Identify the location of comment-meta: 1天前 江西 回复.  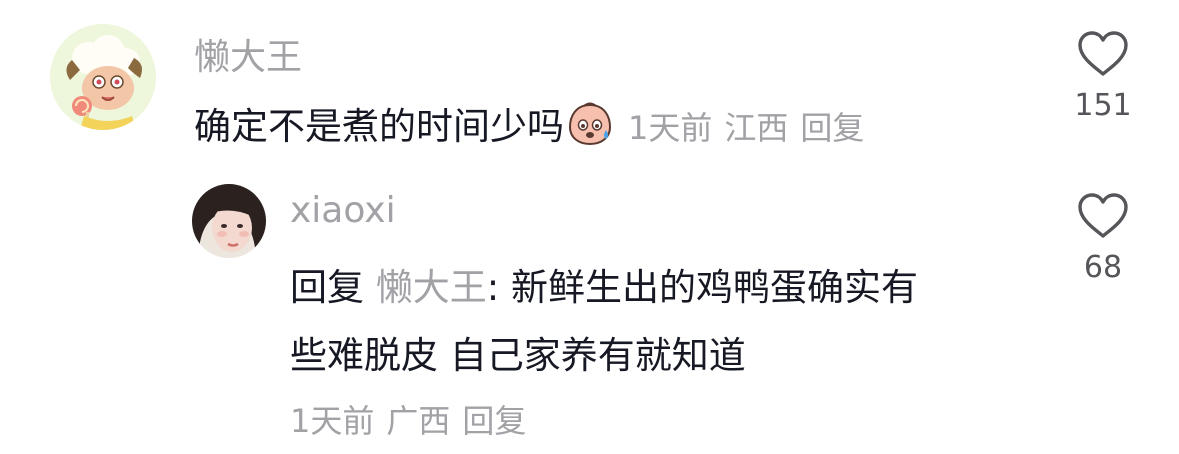
(752, 128).